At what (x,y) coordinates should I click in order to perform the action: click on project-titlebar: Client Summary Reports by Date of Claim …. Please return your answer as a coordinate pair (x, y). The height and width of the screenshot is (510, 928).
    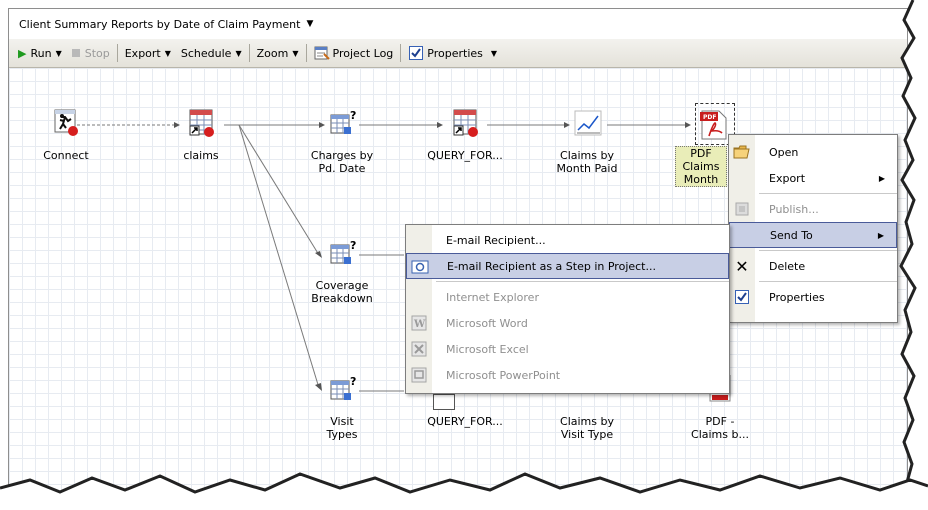
    Looking at the image, I should click on (458, 24).